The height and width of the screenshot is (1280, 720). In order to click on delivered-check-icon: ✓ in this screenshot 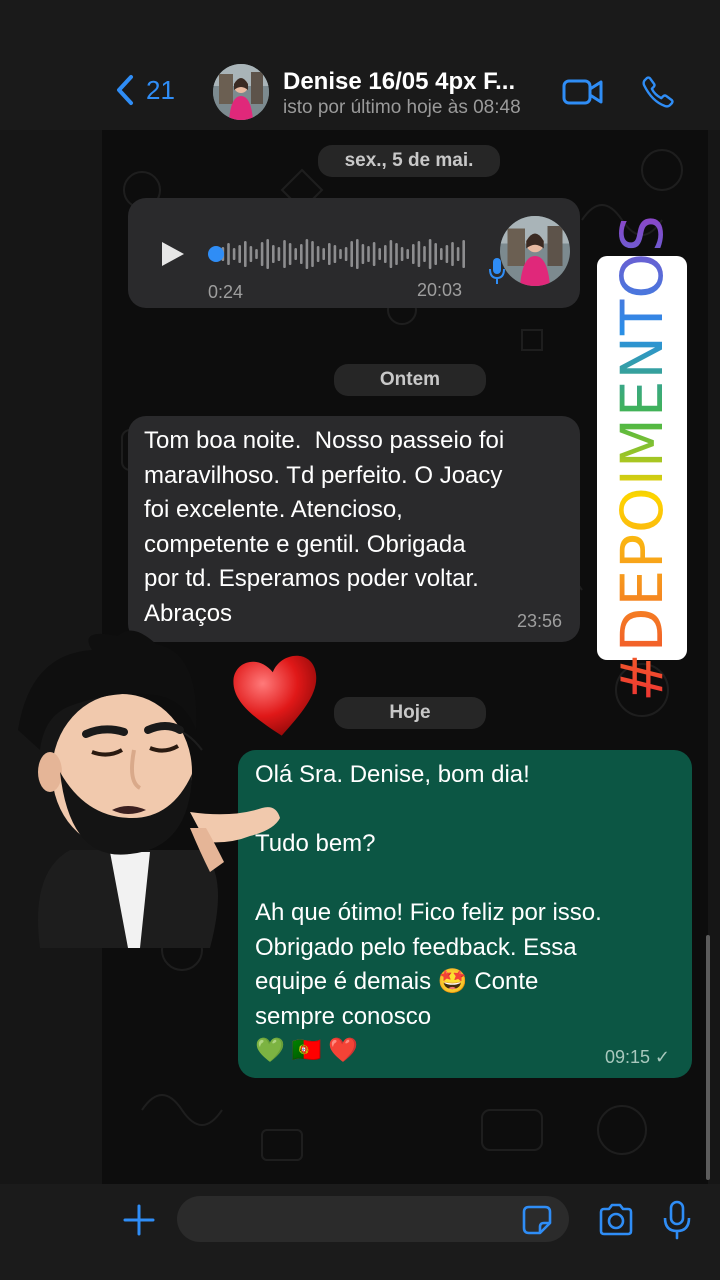, I will do `click(662, 1057)`.